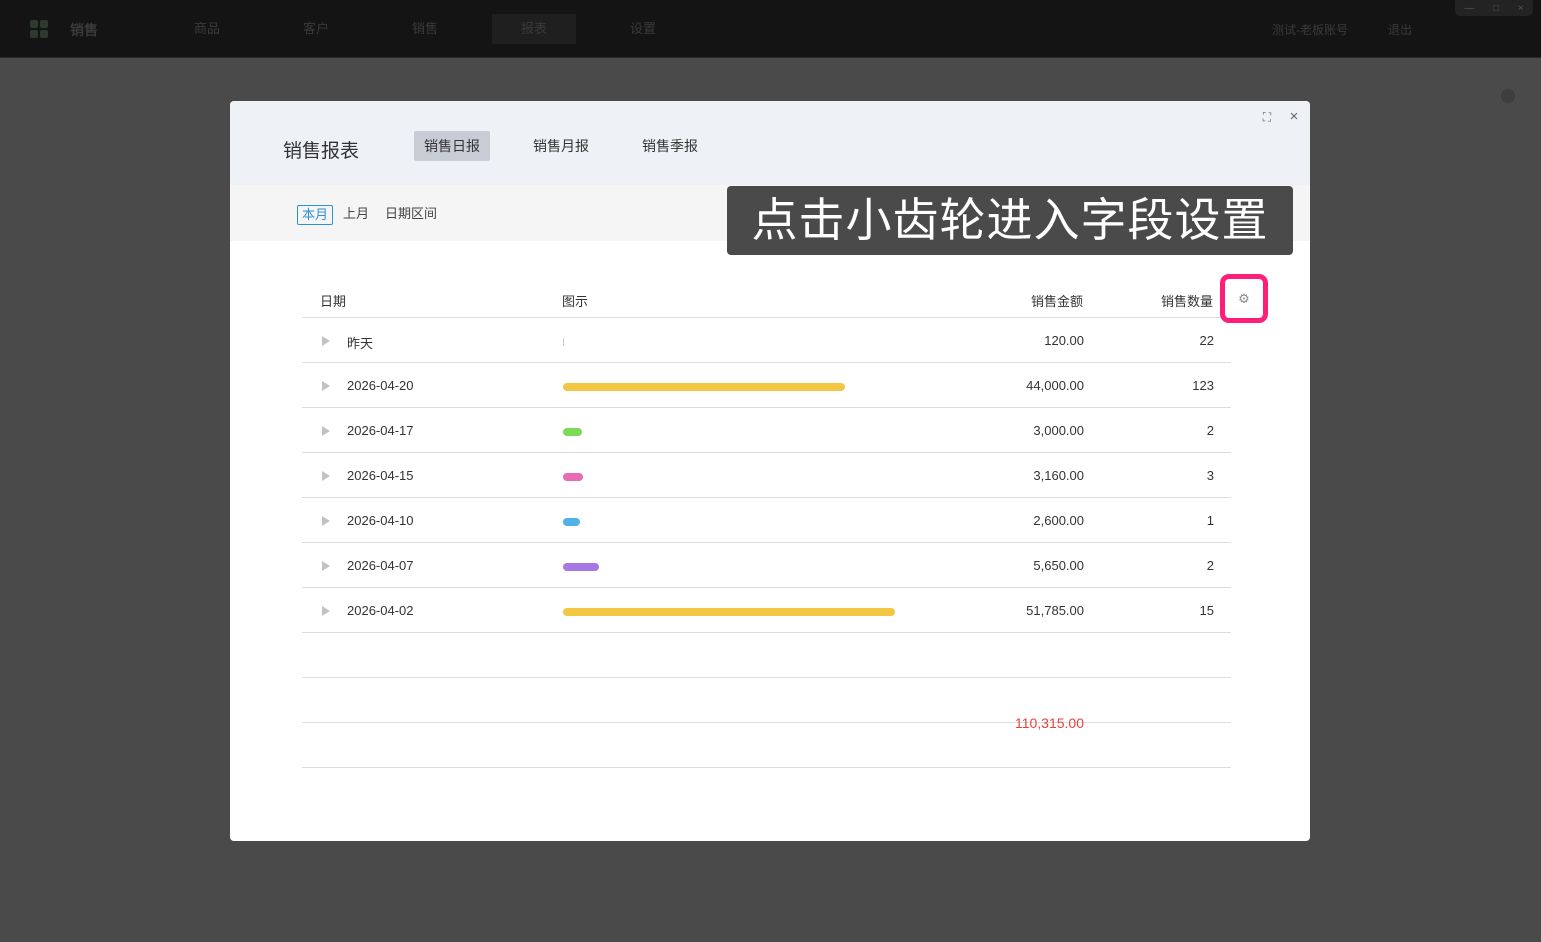  What do you see at coordinates (561, 146) in the screenshot?
I see `tab-monthly-report: 销售月报` at bounding box center [561, 146].